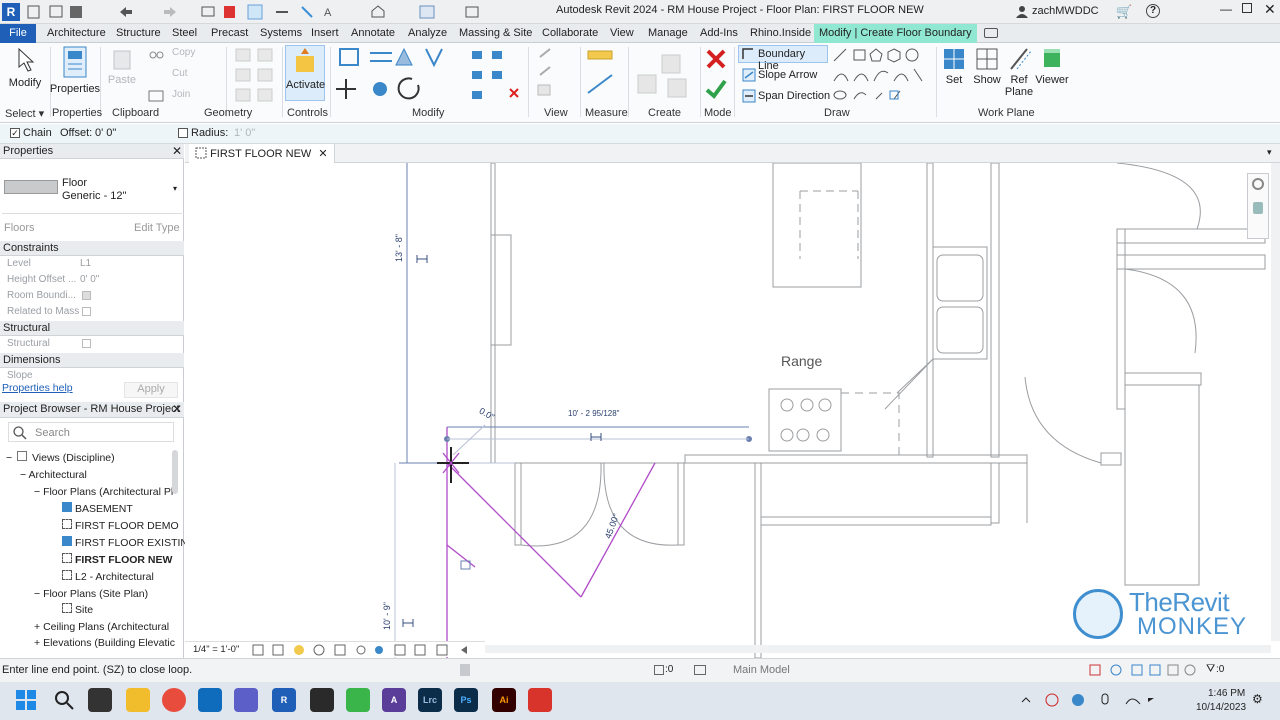  Describe the element at coordinates (322, 700) in the screenshot. I see `app-icon-dark` at that location.